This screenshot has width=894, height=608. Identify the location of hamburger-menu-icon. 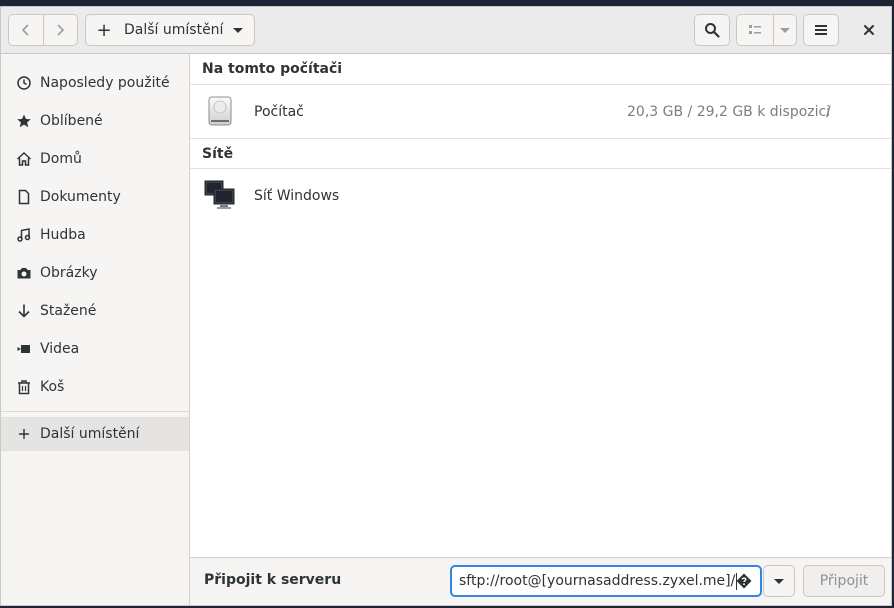
(821, 30).